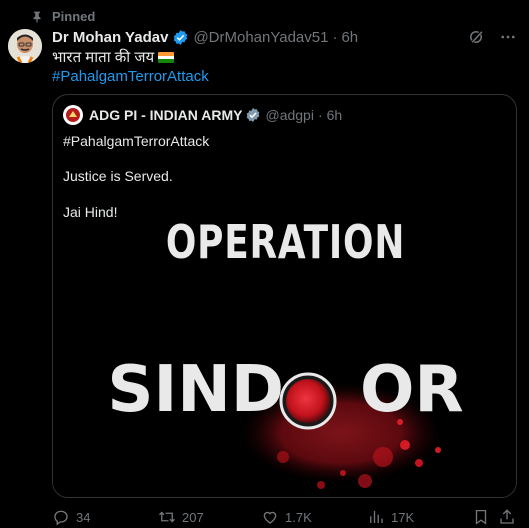  What do you see at coordinates (110, 37) in the screenshot?
I see `author-name: Dr Mohan Yadav` at bounding box center [110, 37].